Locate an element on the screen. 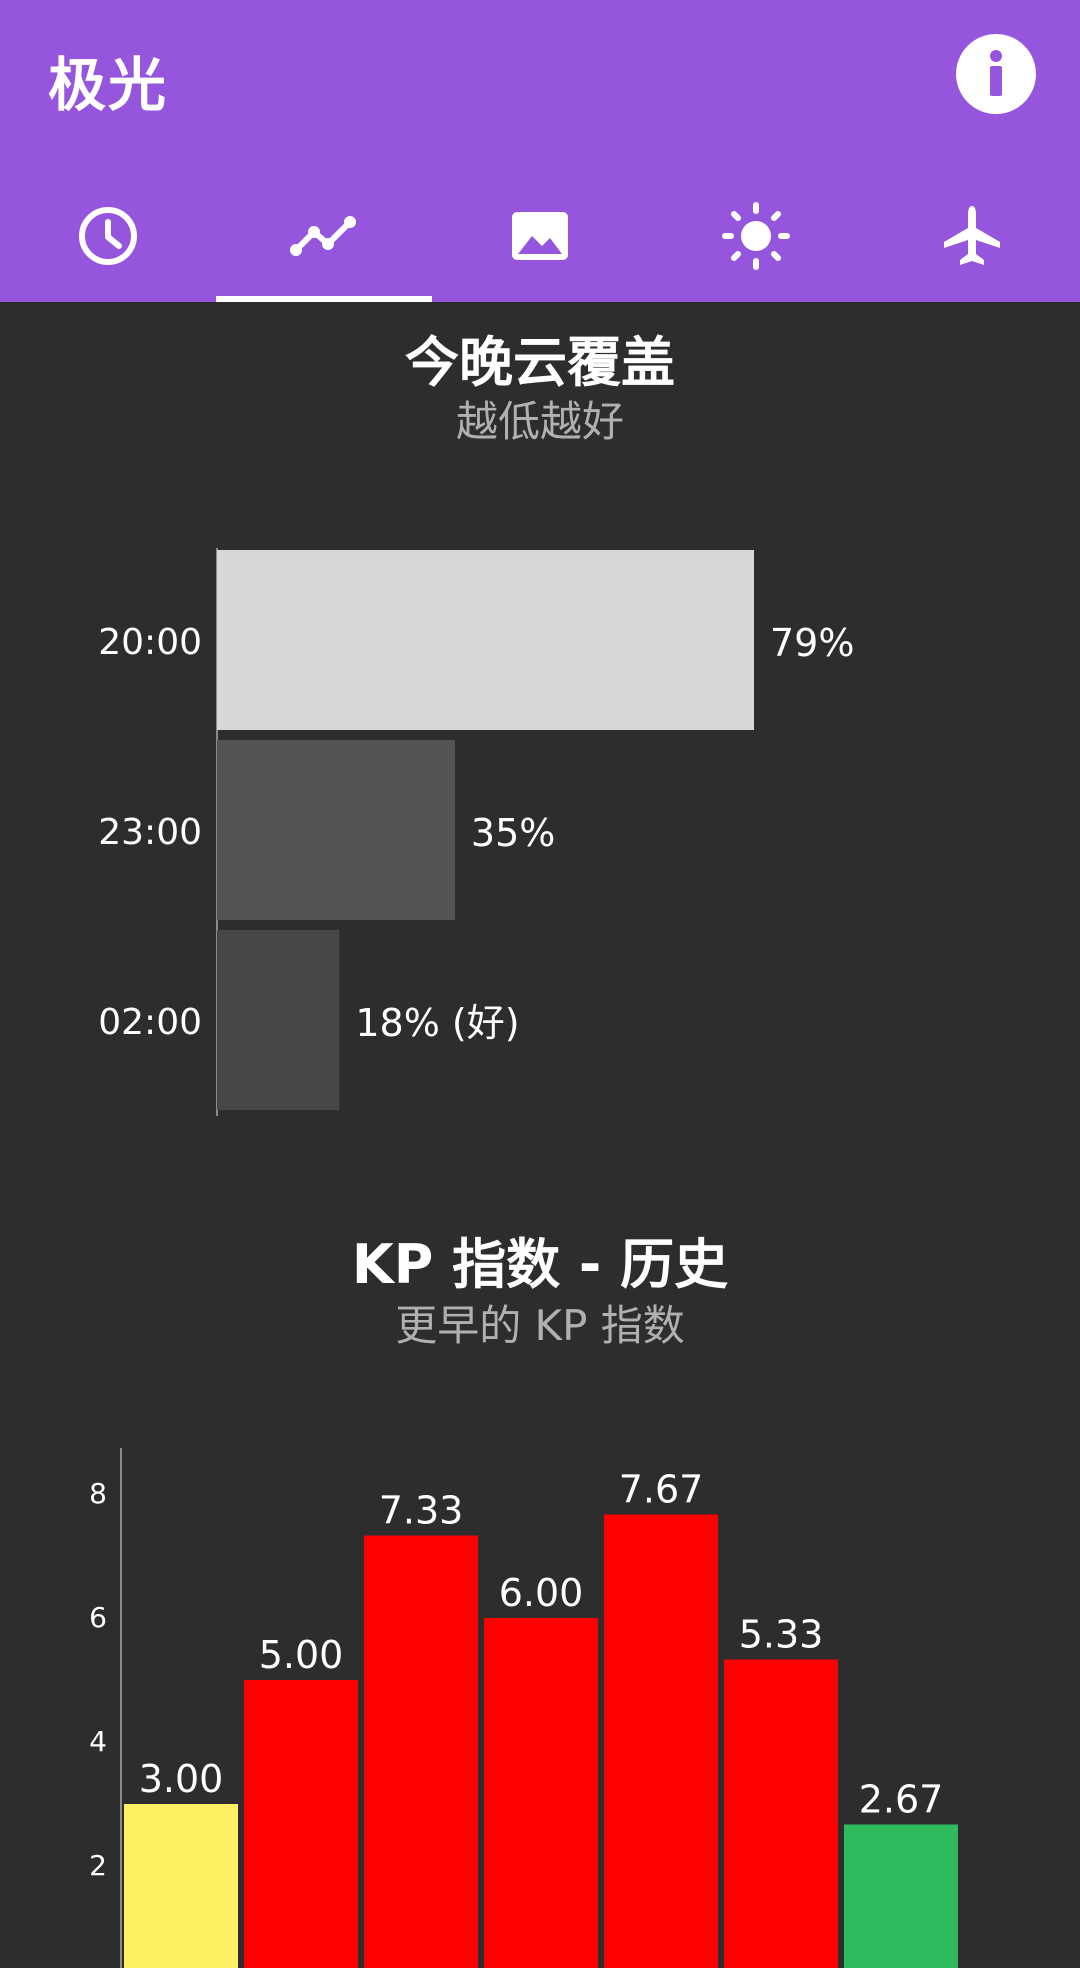  tab-chart is located at coordinates (324, 236).